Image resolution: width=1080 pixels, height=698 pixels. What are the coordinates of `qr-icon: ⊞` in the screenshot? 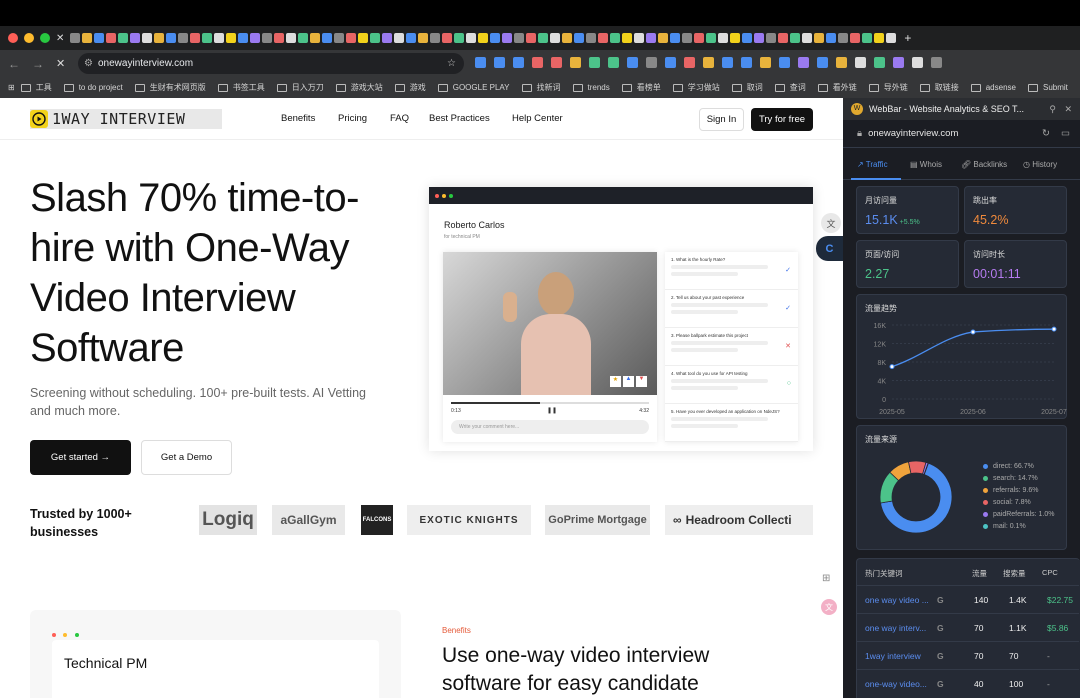 It's located at (826, 578).